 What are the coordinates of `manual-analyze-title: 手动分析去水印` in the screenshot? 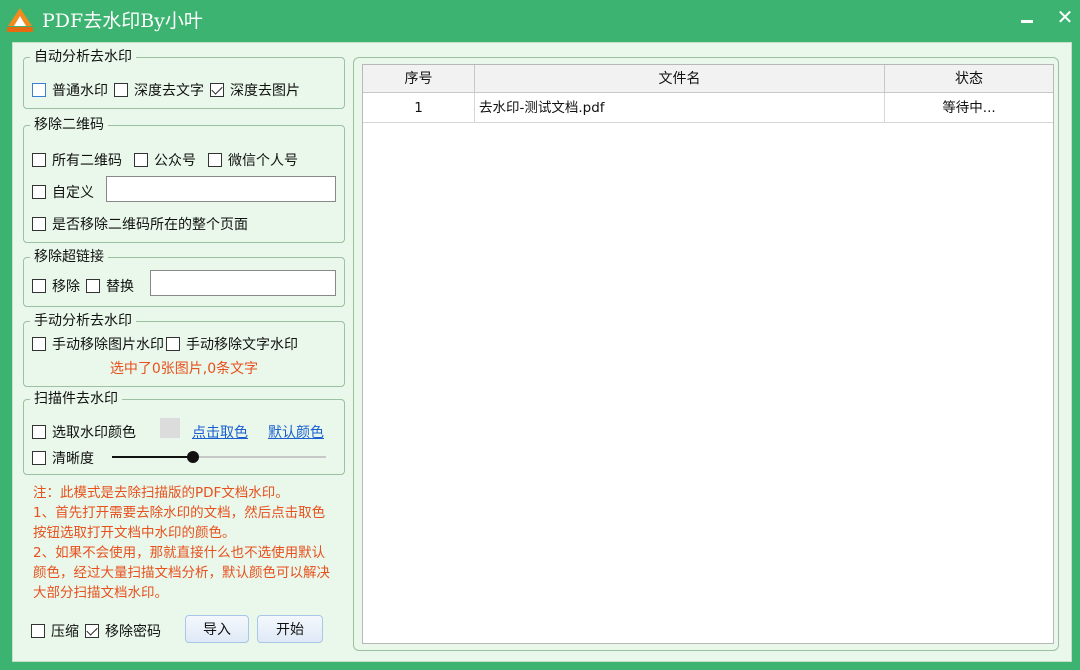 It's located at (83, 321).